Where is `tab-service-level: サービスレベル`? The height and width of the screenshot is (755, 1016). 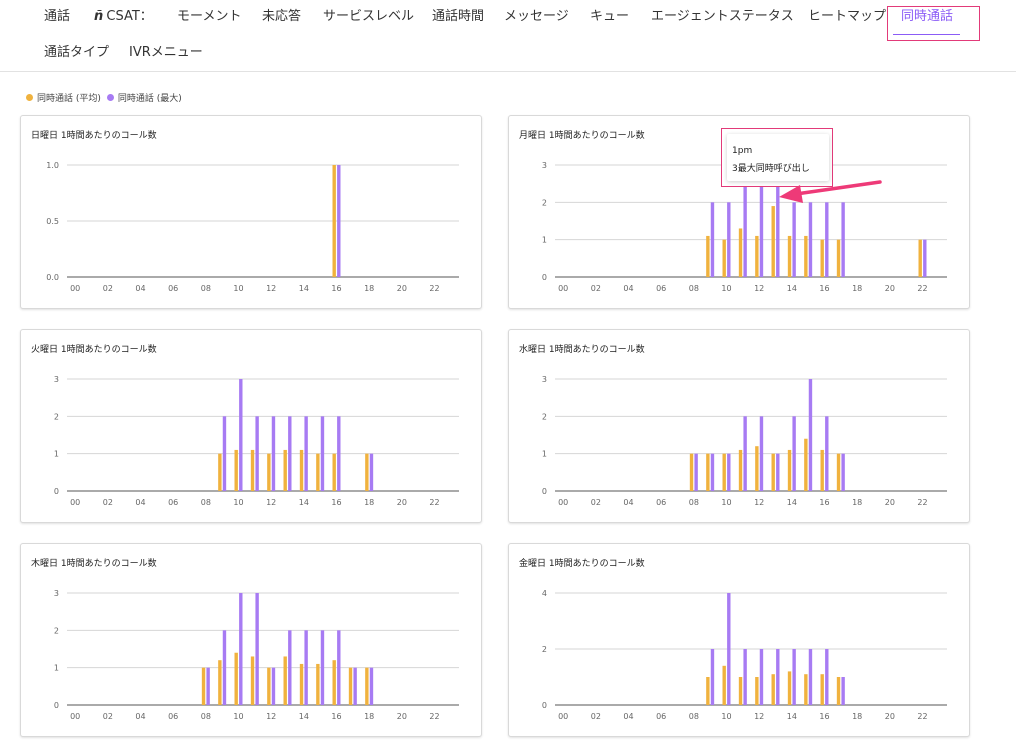 tab-service-level: サービスレベル is located at coordinates (368, 17).